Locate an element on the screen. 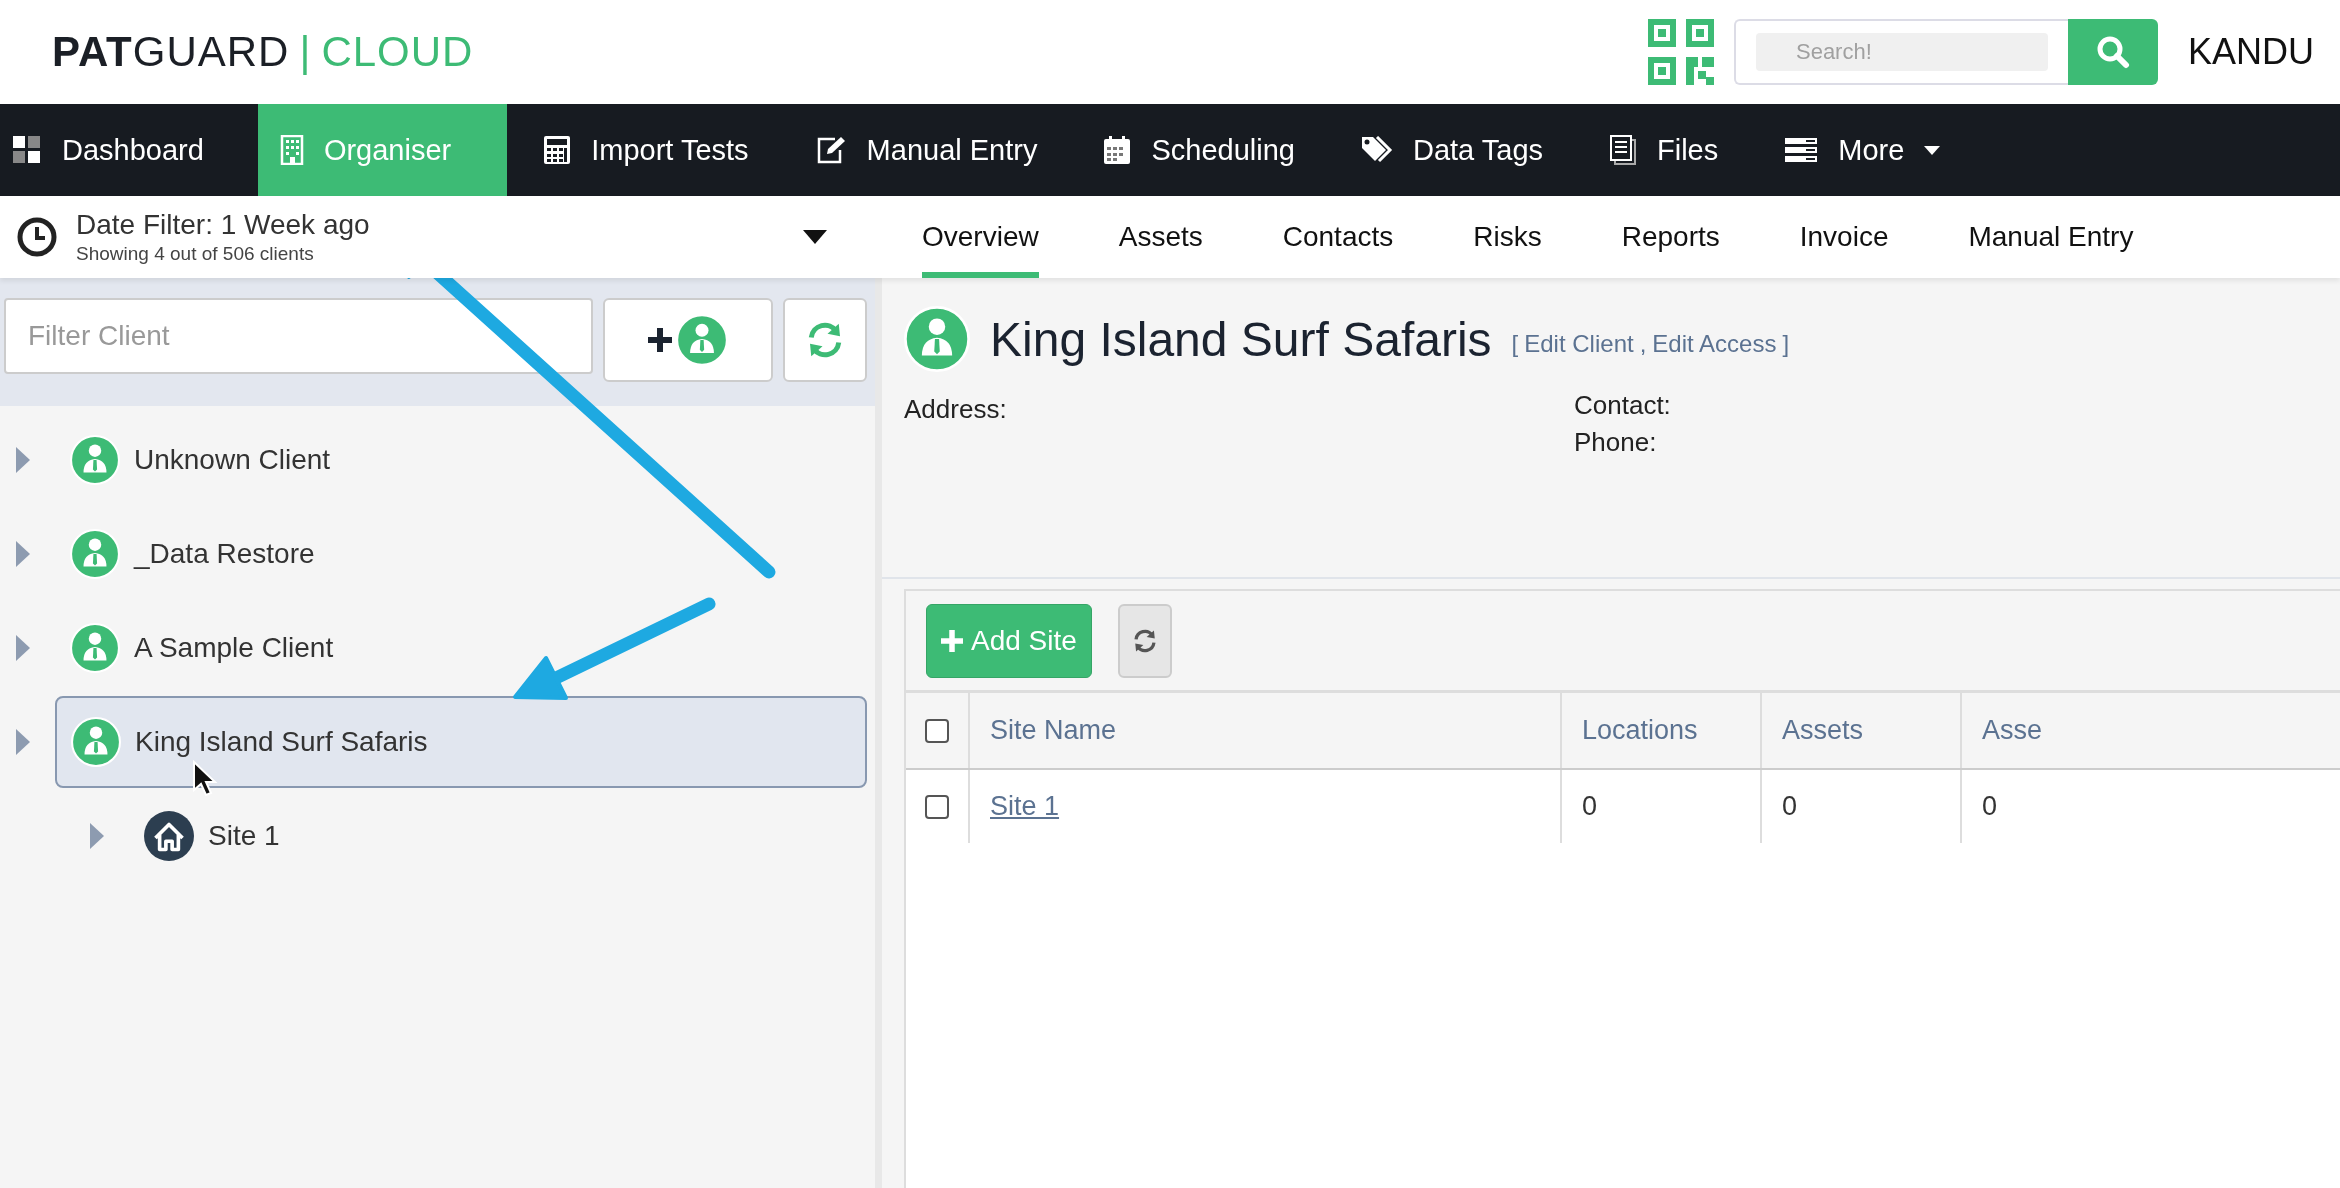 The image size is (2340, 1188). calculator-icon is located at coordinates (557, 150).